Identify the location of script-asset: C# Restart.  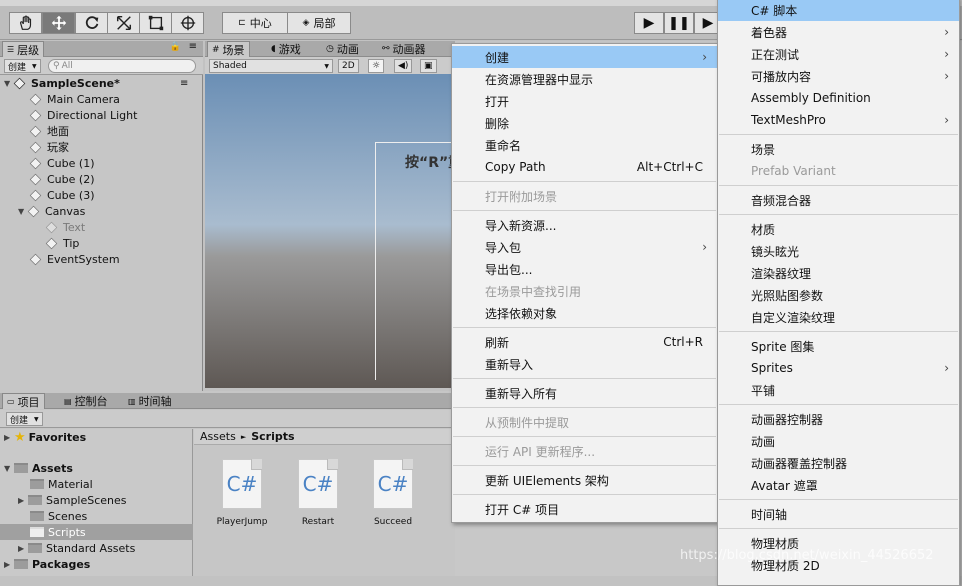
(318, 493).